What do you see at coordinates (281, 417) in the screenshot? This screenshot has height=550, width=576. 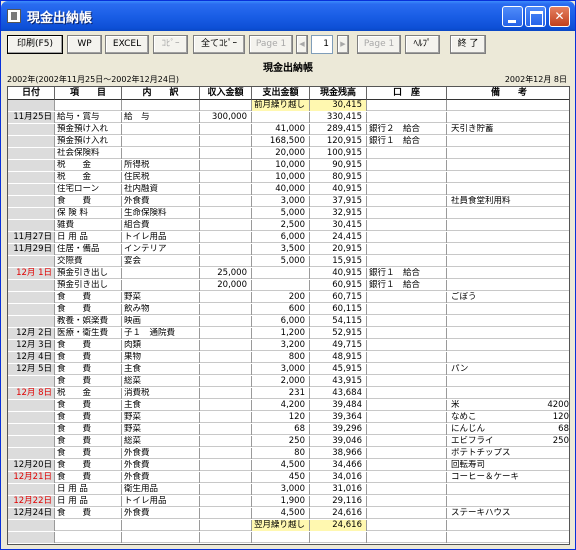 I see `cell-expense: 120` at bounding box center [281, 417].